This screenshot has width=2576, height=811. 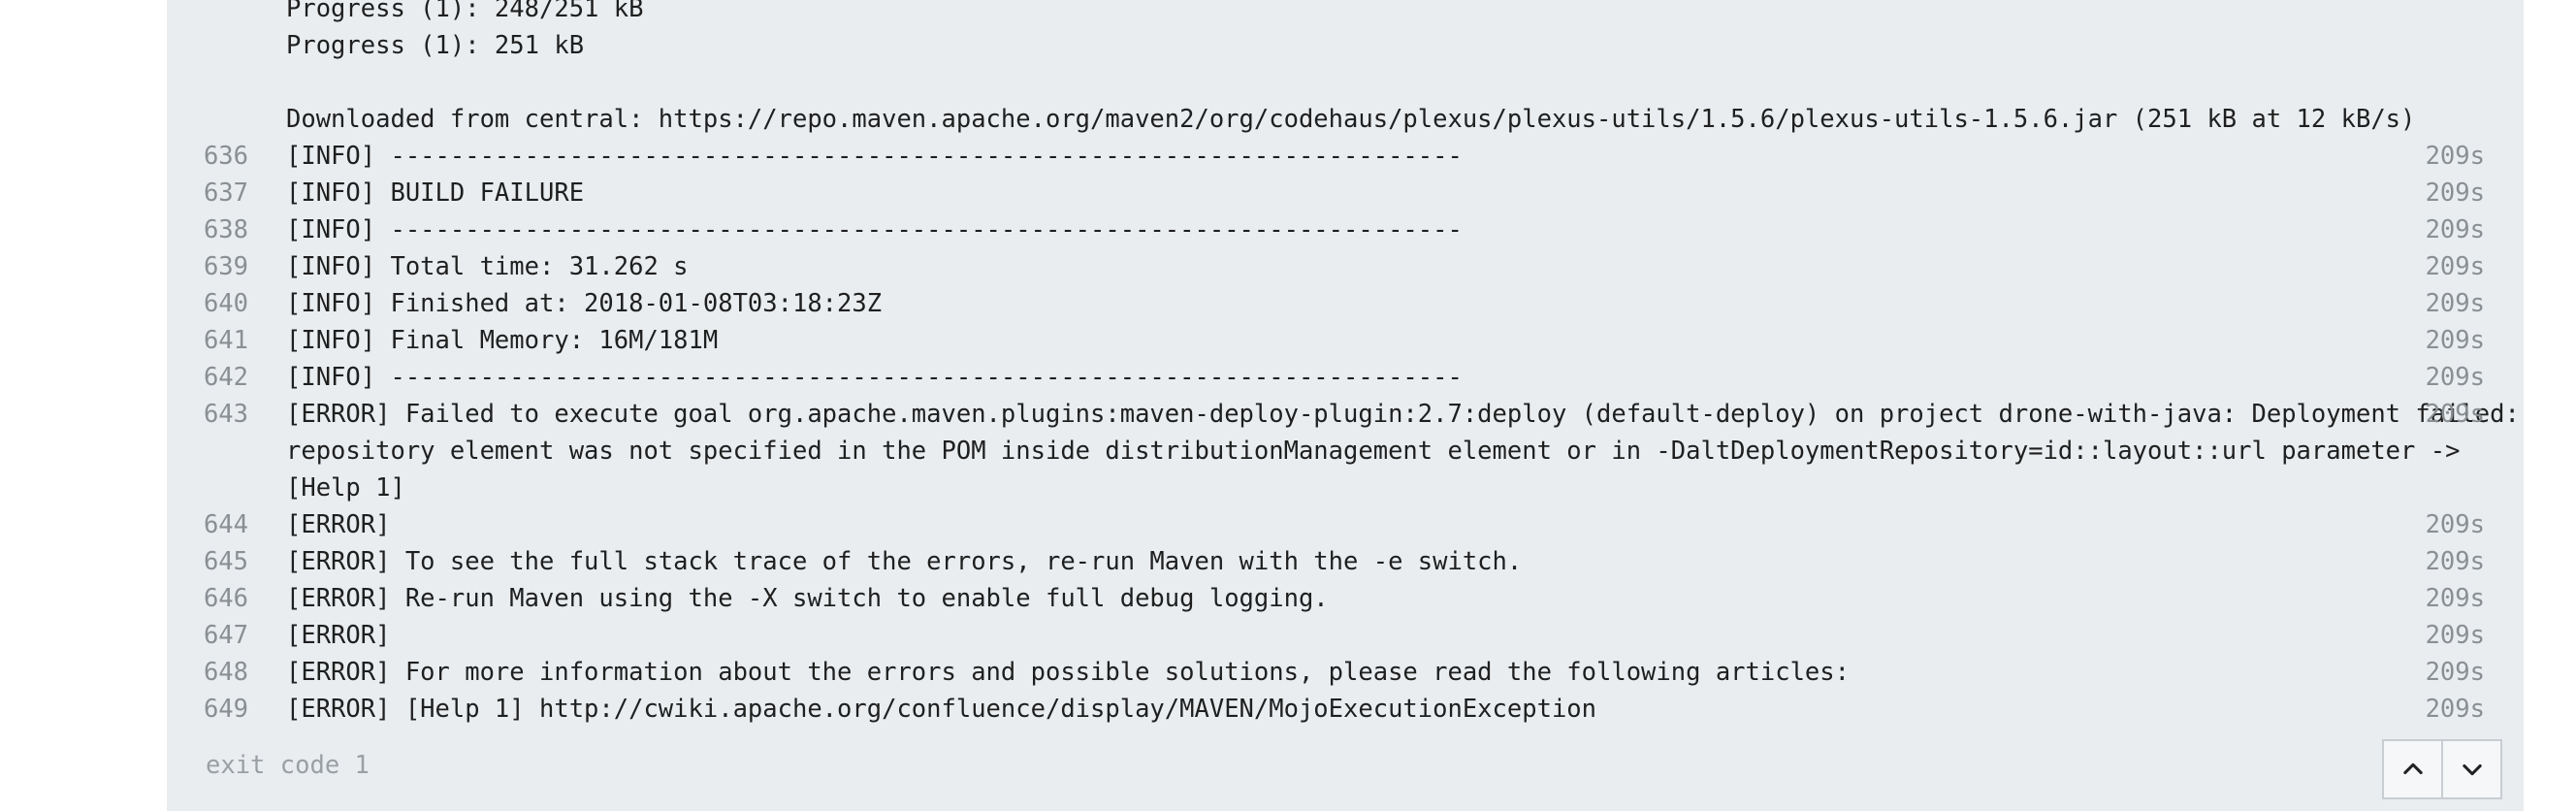 What do you see at coordinates (207, 229) in the screenshot?
I see `line-number: 638` at bounding box center [207, 229].